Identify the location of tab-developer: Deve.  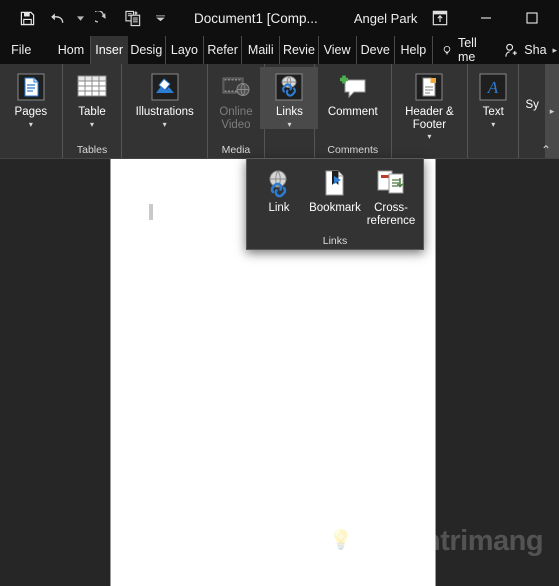
(376, 50).